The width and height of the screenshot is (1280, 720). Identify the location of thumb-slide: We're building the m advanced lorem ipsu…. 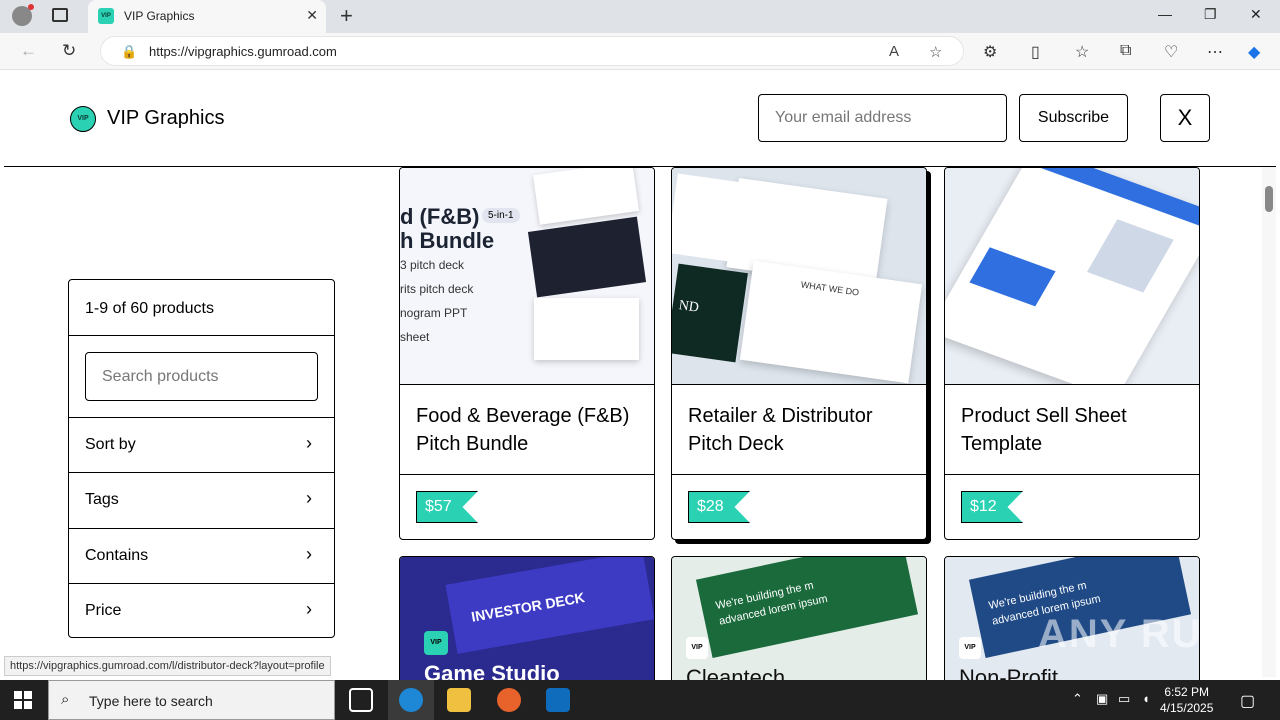
(807, 607).